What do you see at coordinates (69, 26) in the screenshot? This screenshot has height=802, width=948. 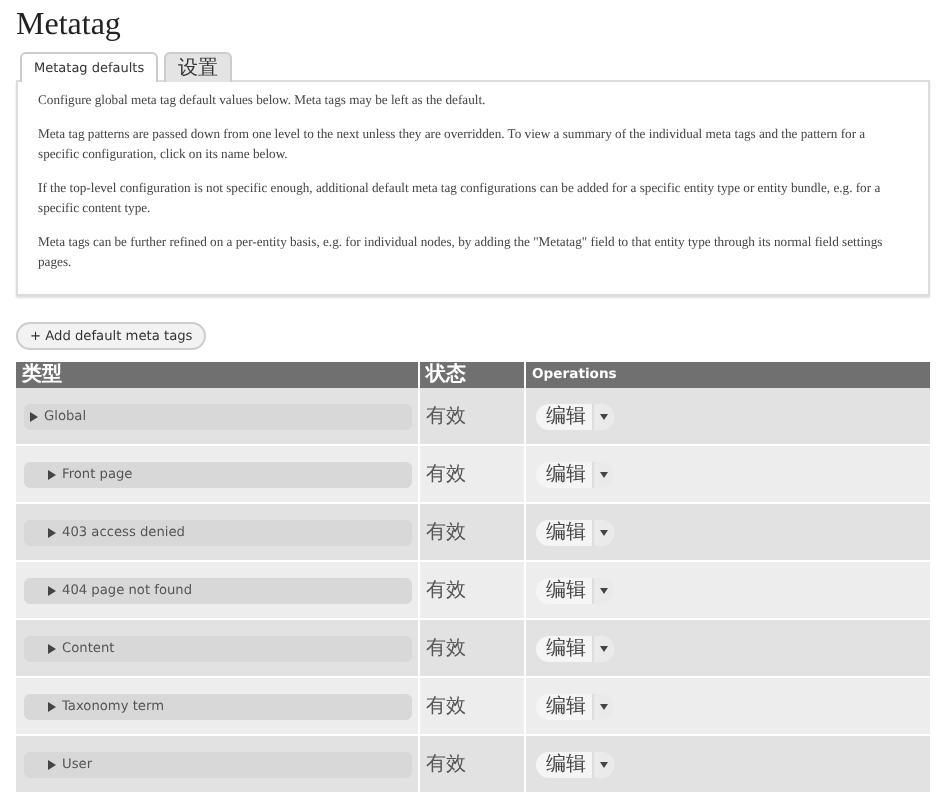 I see `page-title: Metatag` at bounding box center [69, 26].